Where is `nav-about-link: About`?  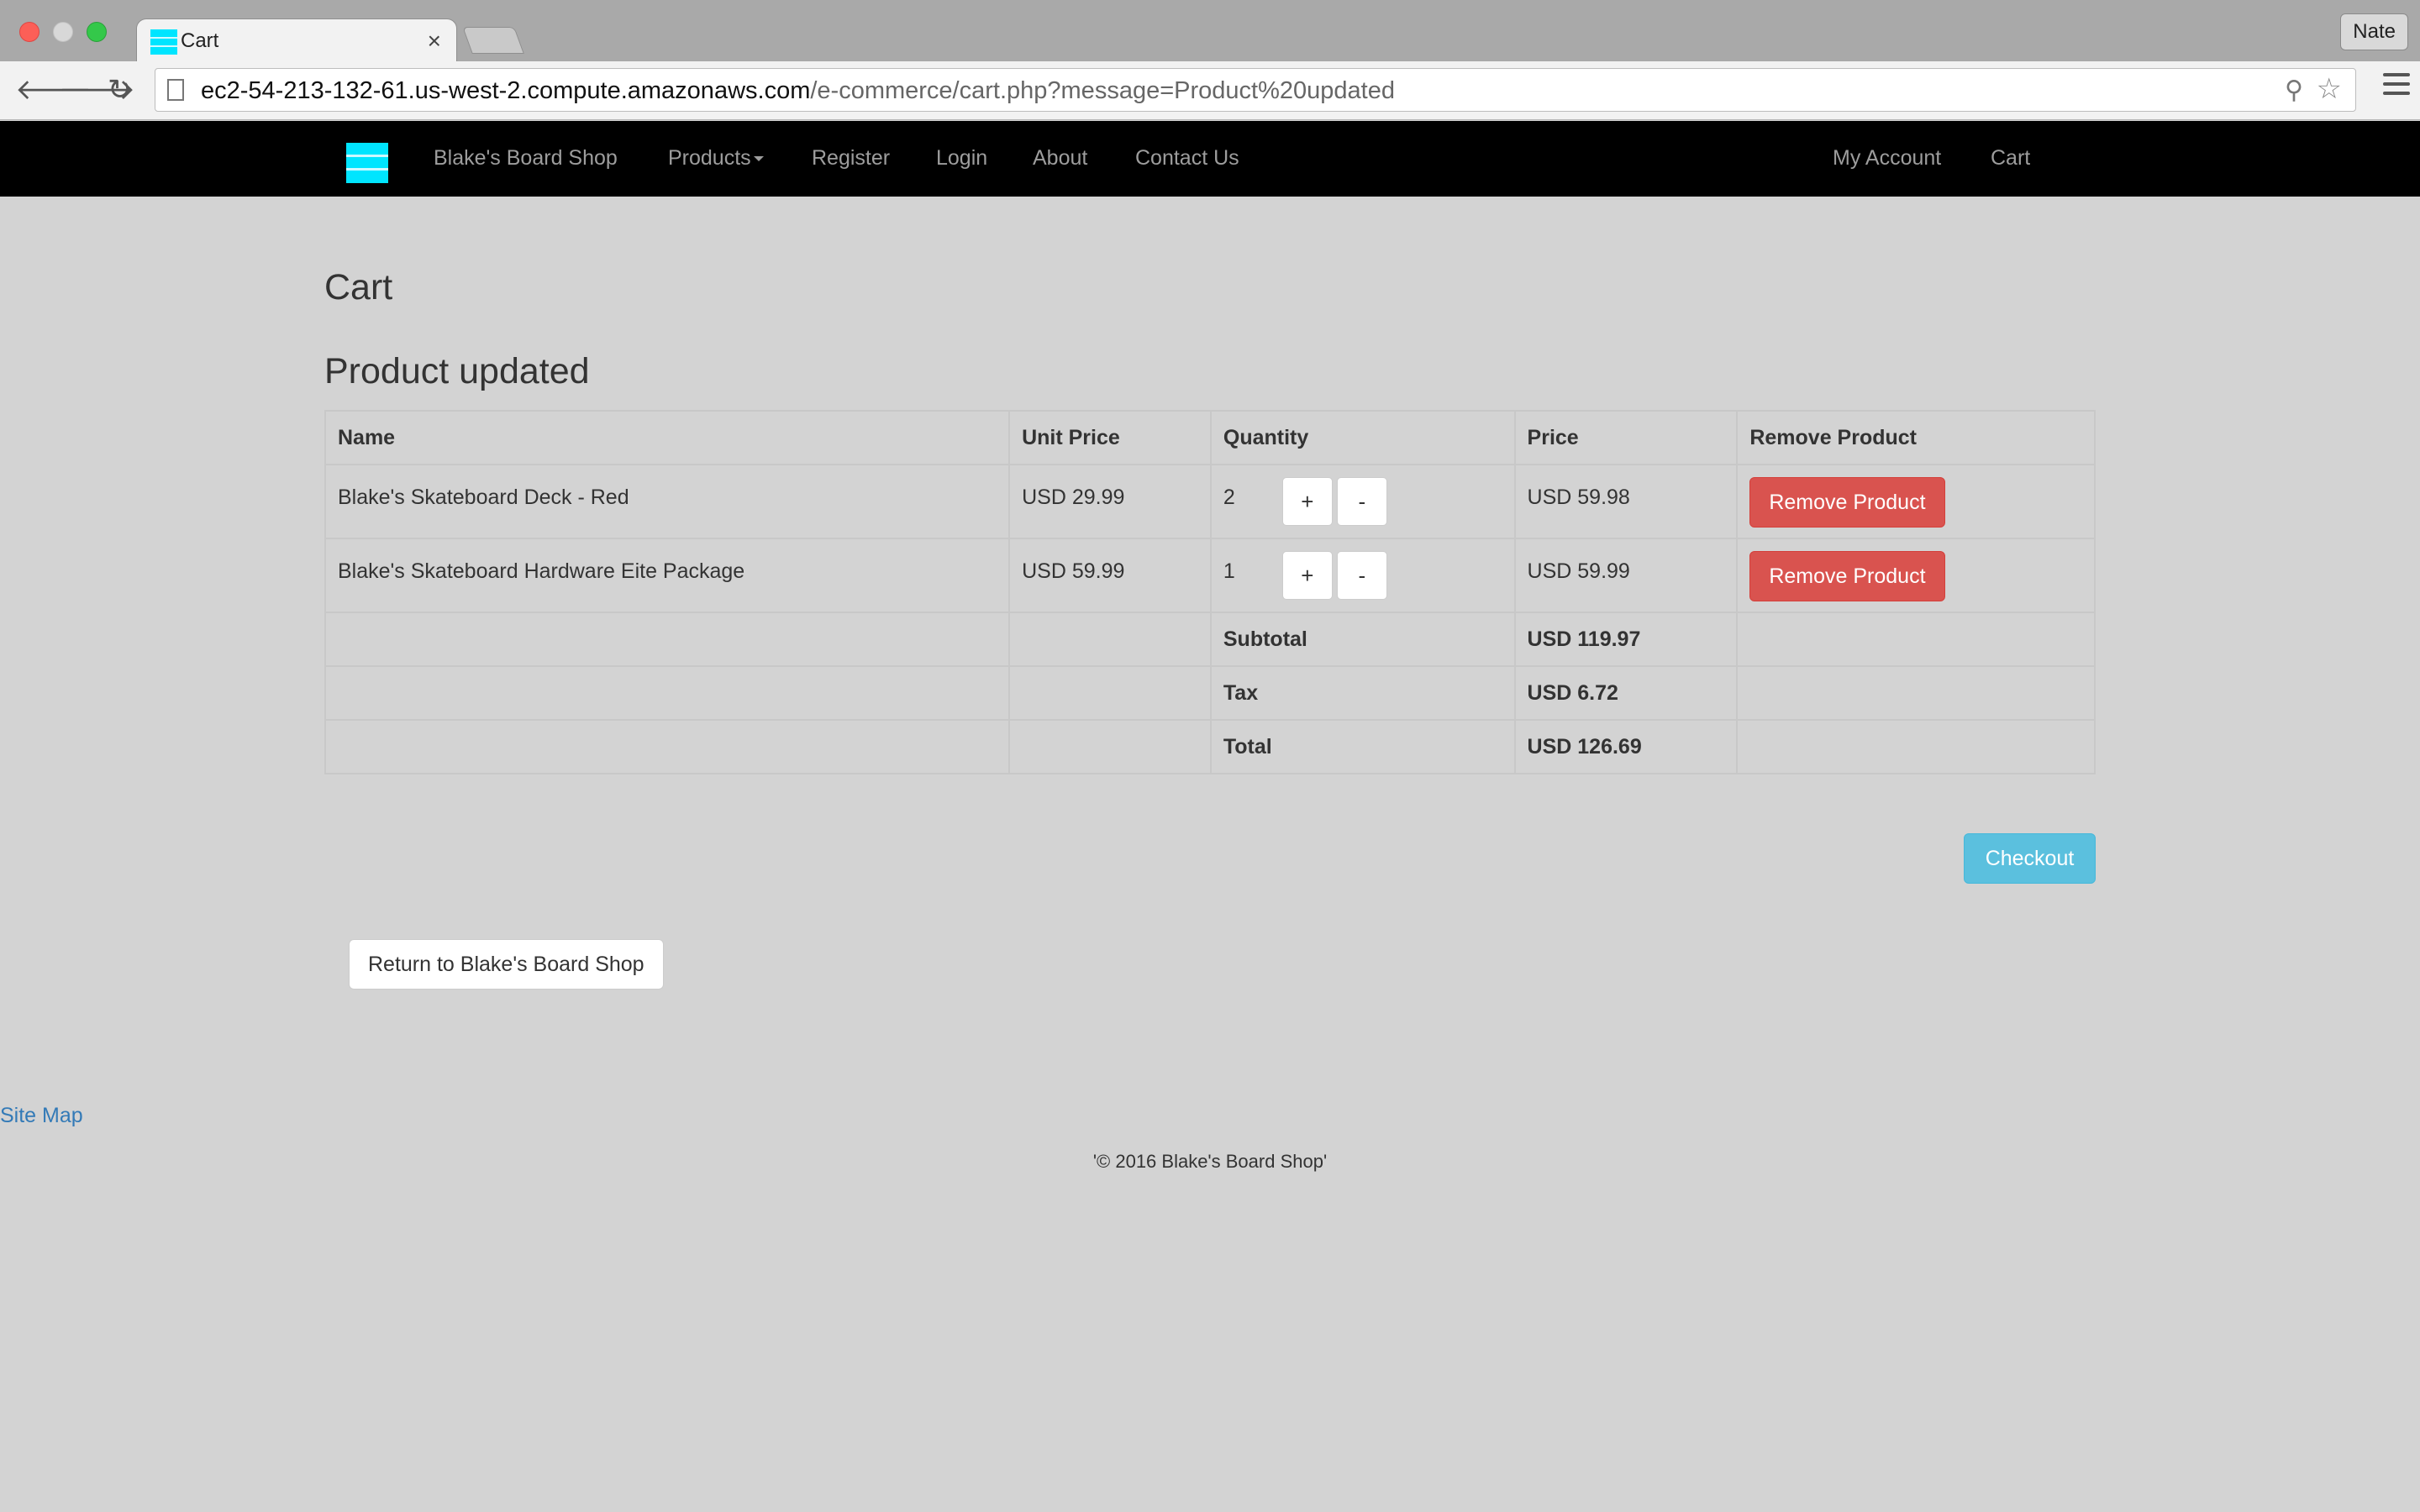
nav-about-link: About is located at coordinates (1060, 158).